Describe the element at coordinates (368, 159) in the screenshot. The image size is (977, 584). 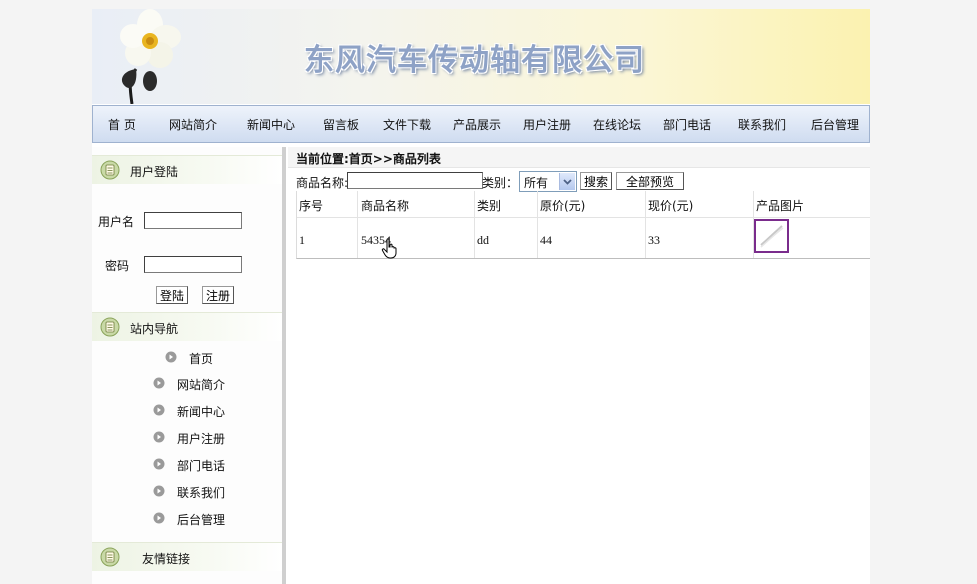
I see `breadcrumb-text: 当前位置:首页>>商品列表` at that location.